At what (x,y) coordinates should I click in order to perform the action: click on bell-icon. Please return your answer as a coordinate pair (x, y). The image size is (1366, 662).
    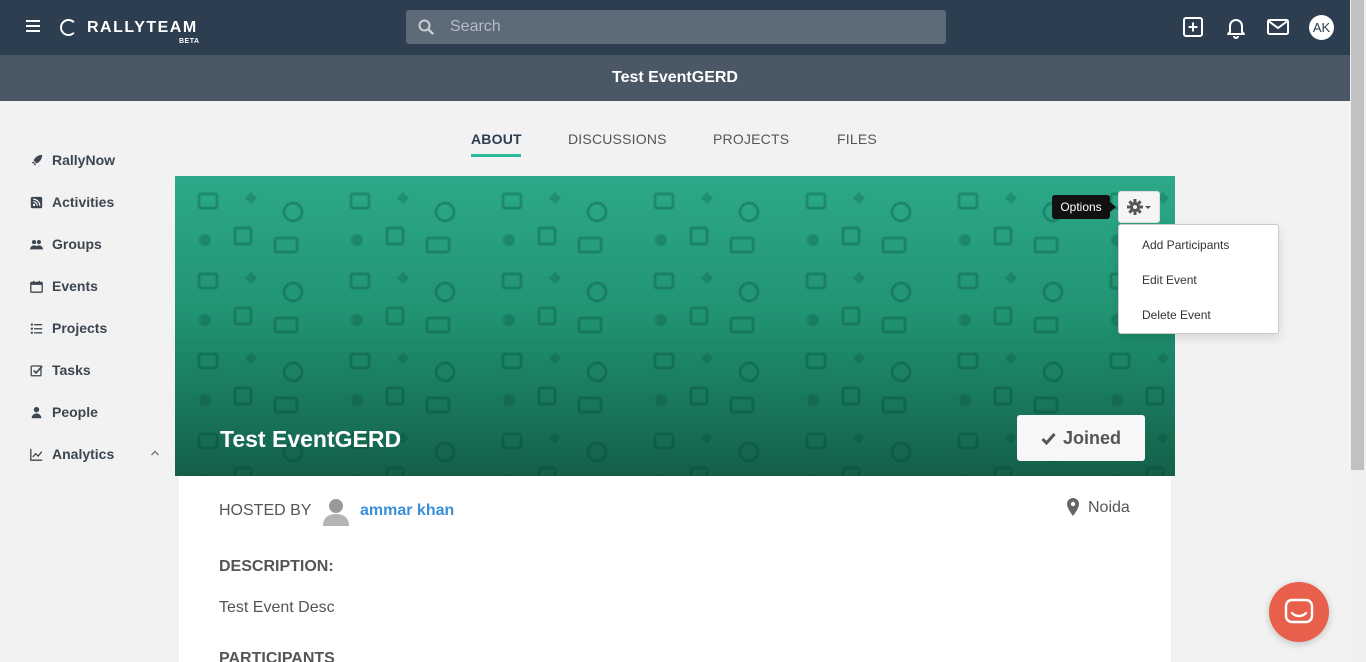
    Looking at the image, I should click on (1236, 27).